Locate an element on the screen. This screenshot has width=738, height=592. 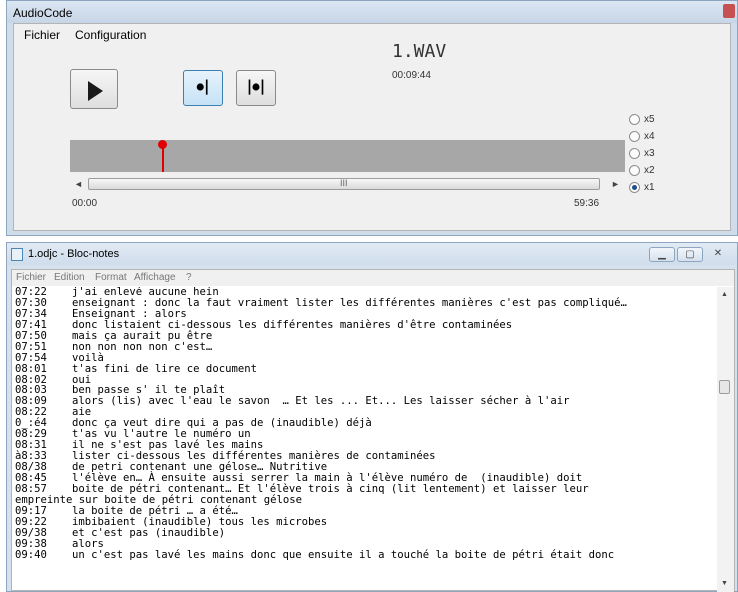
timestamp: 09:38 is located at coordinates (31, 543).